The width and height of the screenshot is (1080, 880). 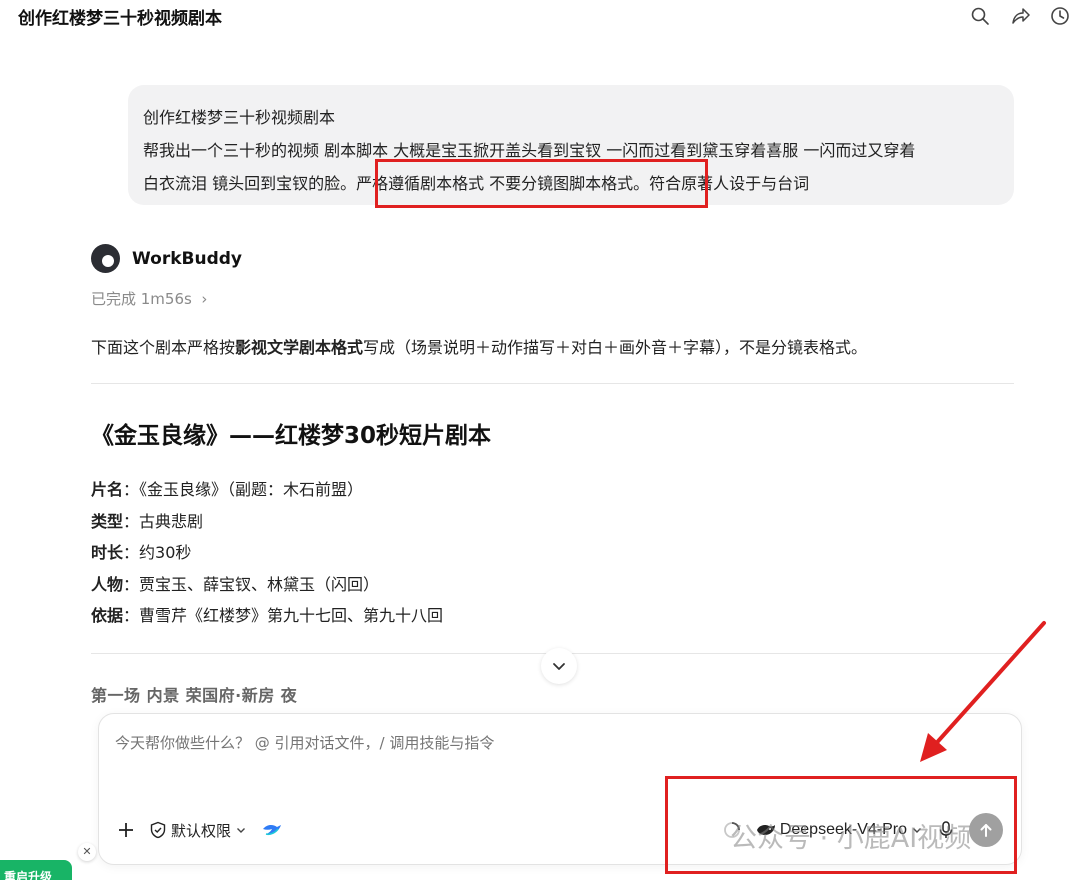 I want to click on meta-row: 依据：曹雪芹《红楼梦》第九十七回、第九十八回, so click(x=267, y=616).